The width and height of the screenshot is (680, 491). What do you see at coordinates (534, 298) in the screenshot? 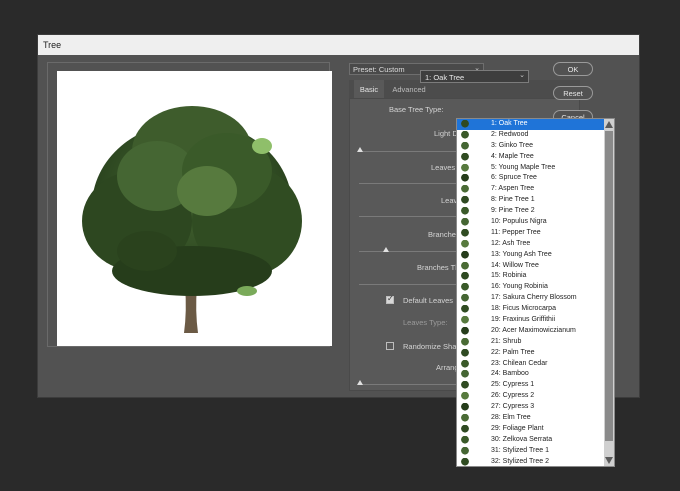
I see `tree-type-option-label: 17: Sakura Cherry Blossom` at bounding box center [534, 298].